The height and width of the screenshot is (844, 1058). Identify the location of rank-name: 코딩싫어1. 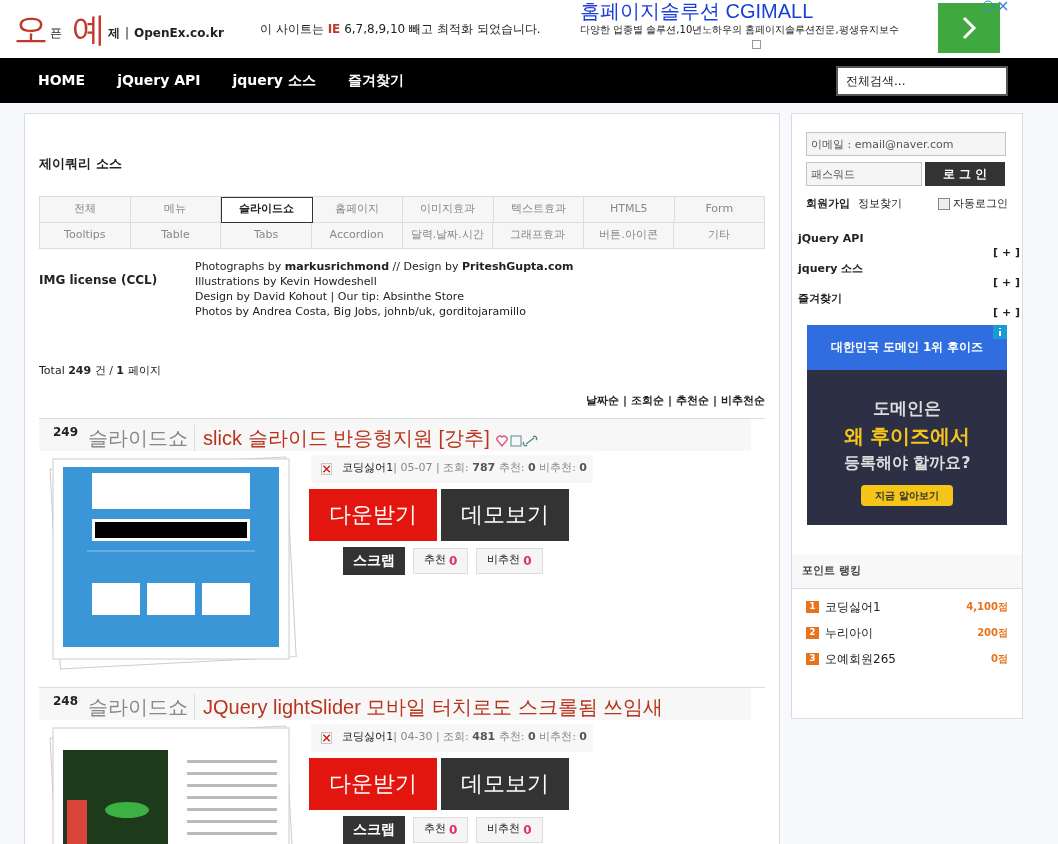
(853, 606).